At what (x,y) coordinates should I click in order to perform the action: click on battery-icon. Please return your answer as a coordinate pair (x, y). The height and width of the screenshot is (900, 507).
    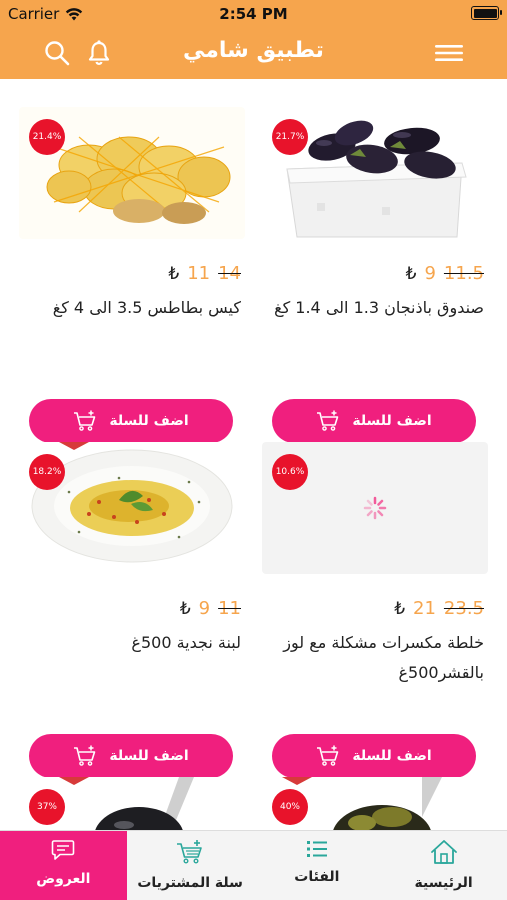
    Looking at the image, I should click on (486, 13).